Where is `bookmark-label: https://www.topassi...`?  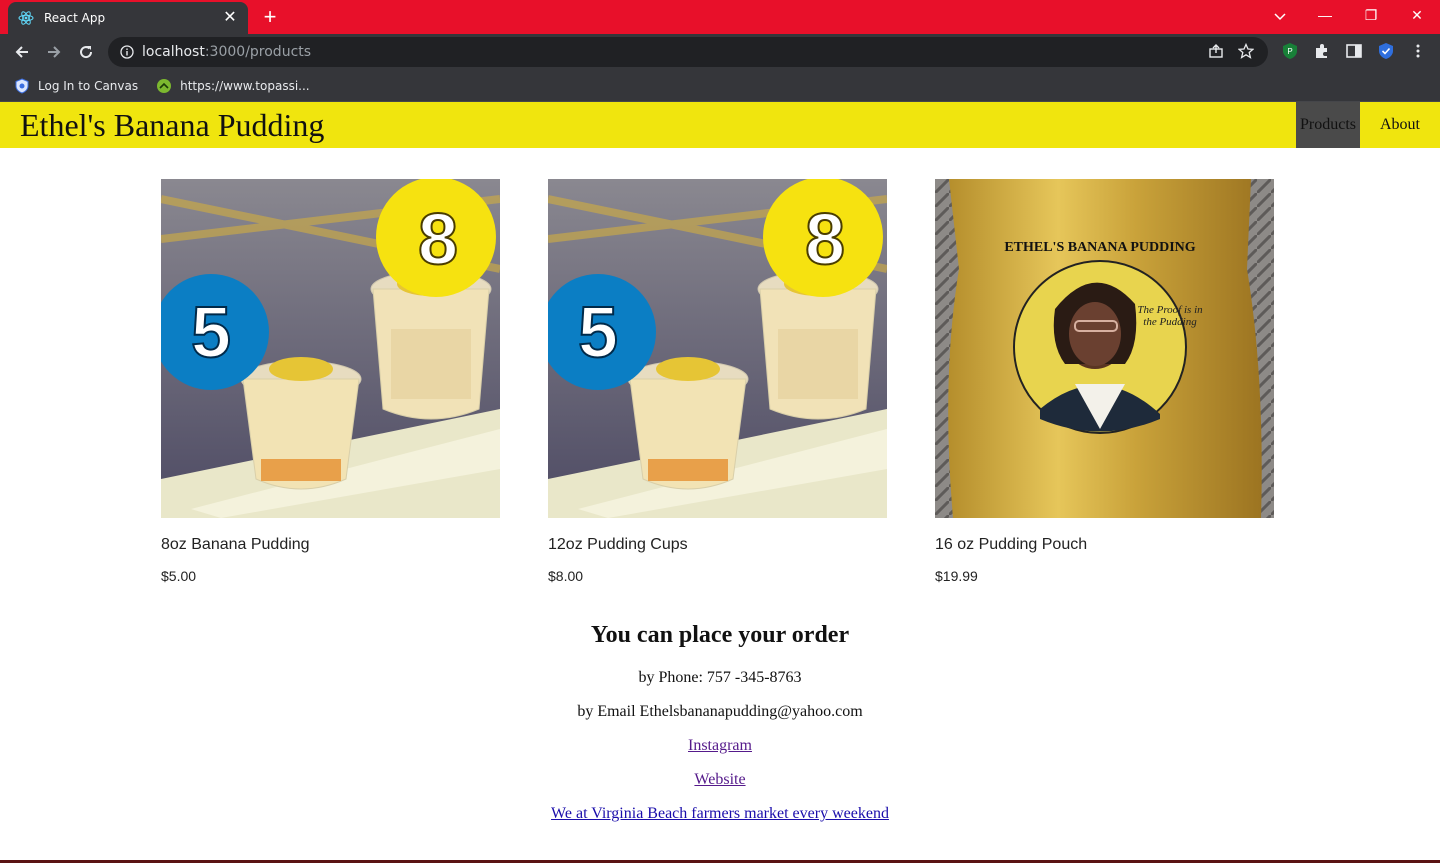
bookmark-label: https://www.topassi... is located at coordinates (245, 85).